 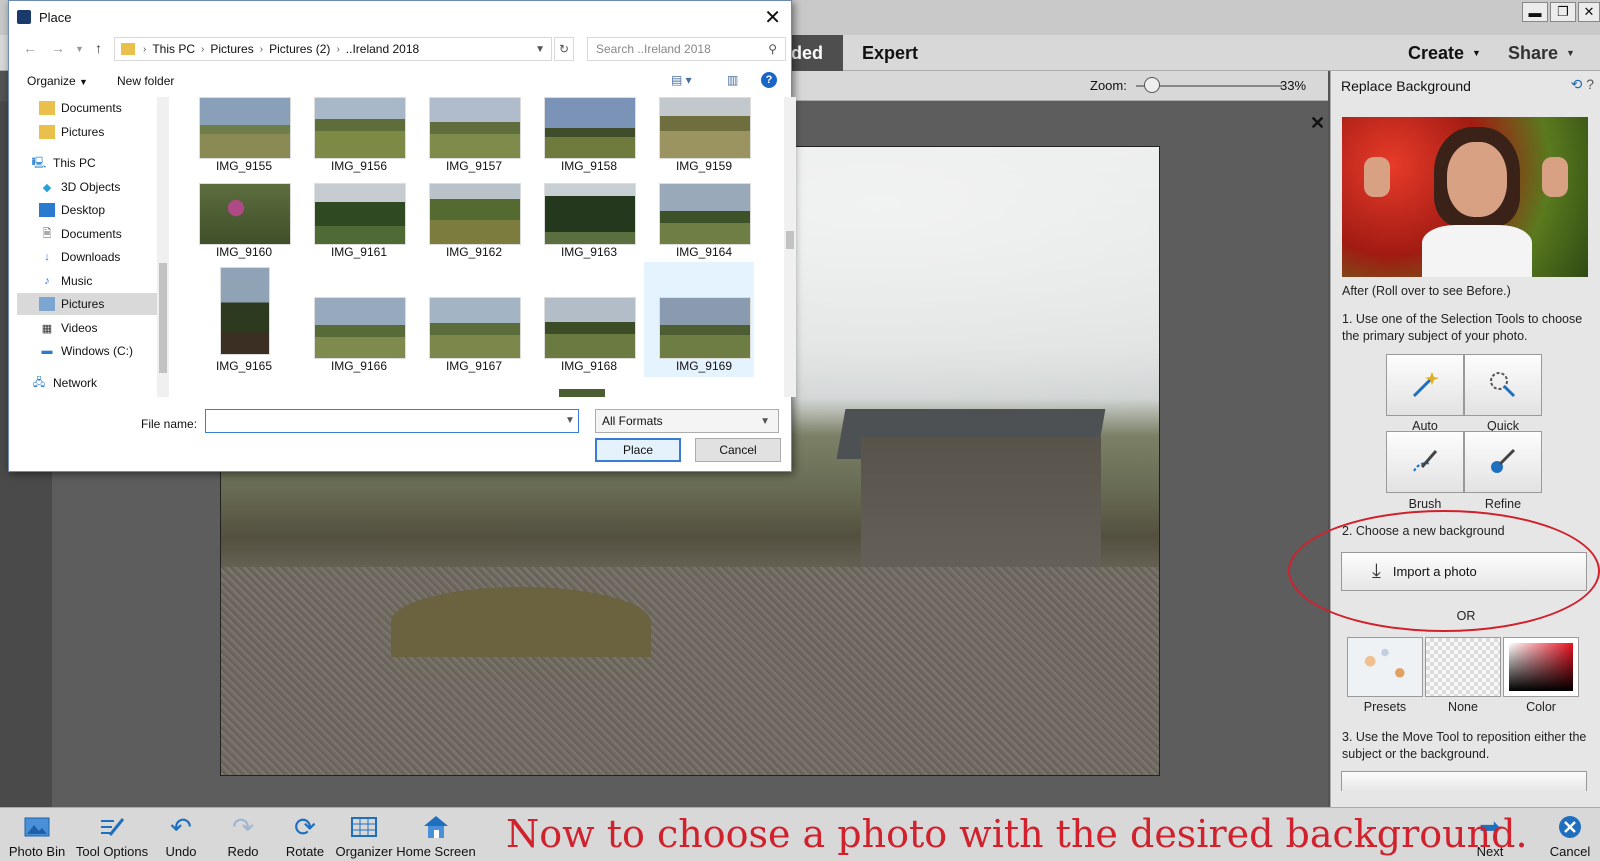 What do you see at coordinates (86, 351) in the screenshot?
I see `nav-item-windows-c: ▬ Windows (C:)` at bounding box center [86, 351].